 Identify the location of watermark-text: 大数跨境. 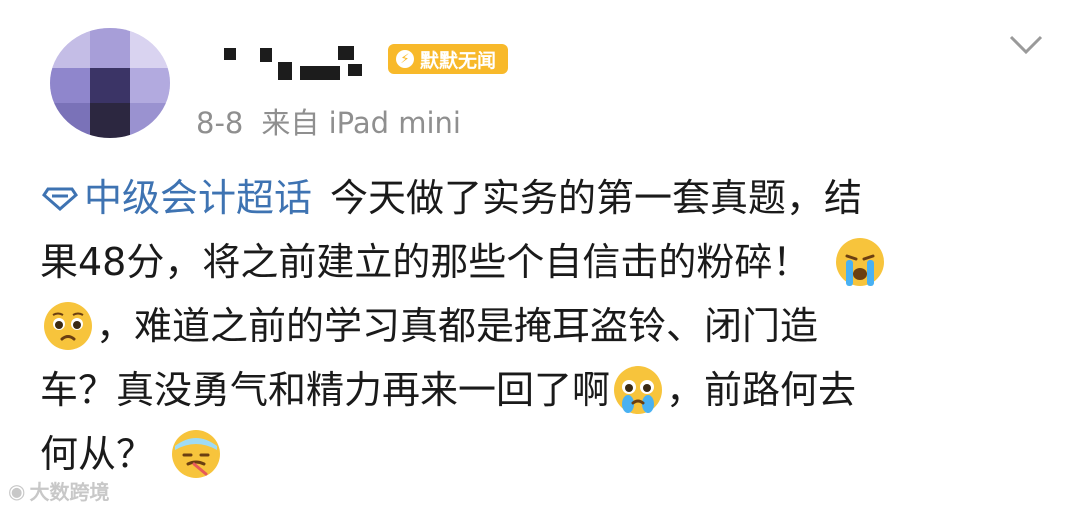
(69, 492).